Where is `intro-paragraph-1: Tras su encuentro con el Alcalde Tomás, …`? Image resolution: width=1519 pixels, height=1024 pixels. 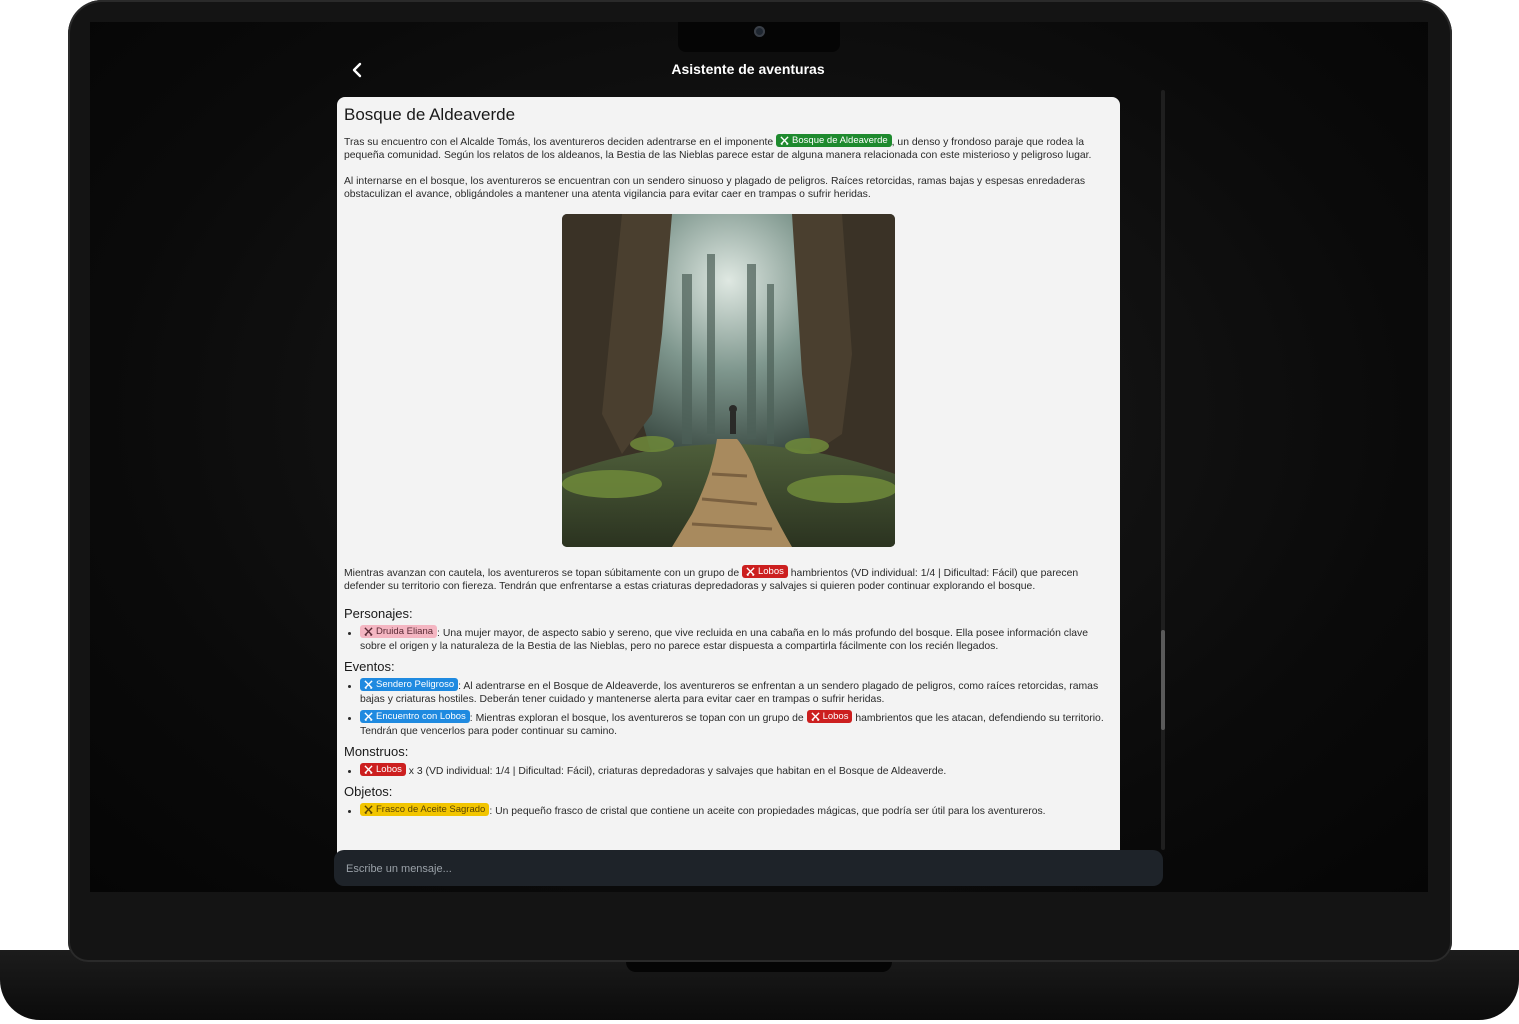 intro-paragraph-1: Tras su encuentro con el Alcalde Tomás, … is located at coordinates (718, 147).